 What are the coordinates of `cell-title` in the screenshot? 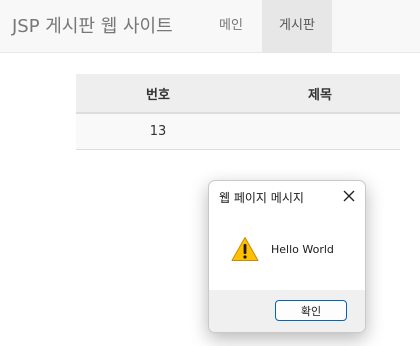 It's located at (320, 131).